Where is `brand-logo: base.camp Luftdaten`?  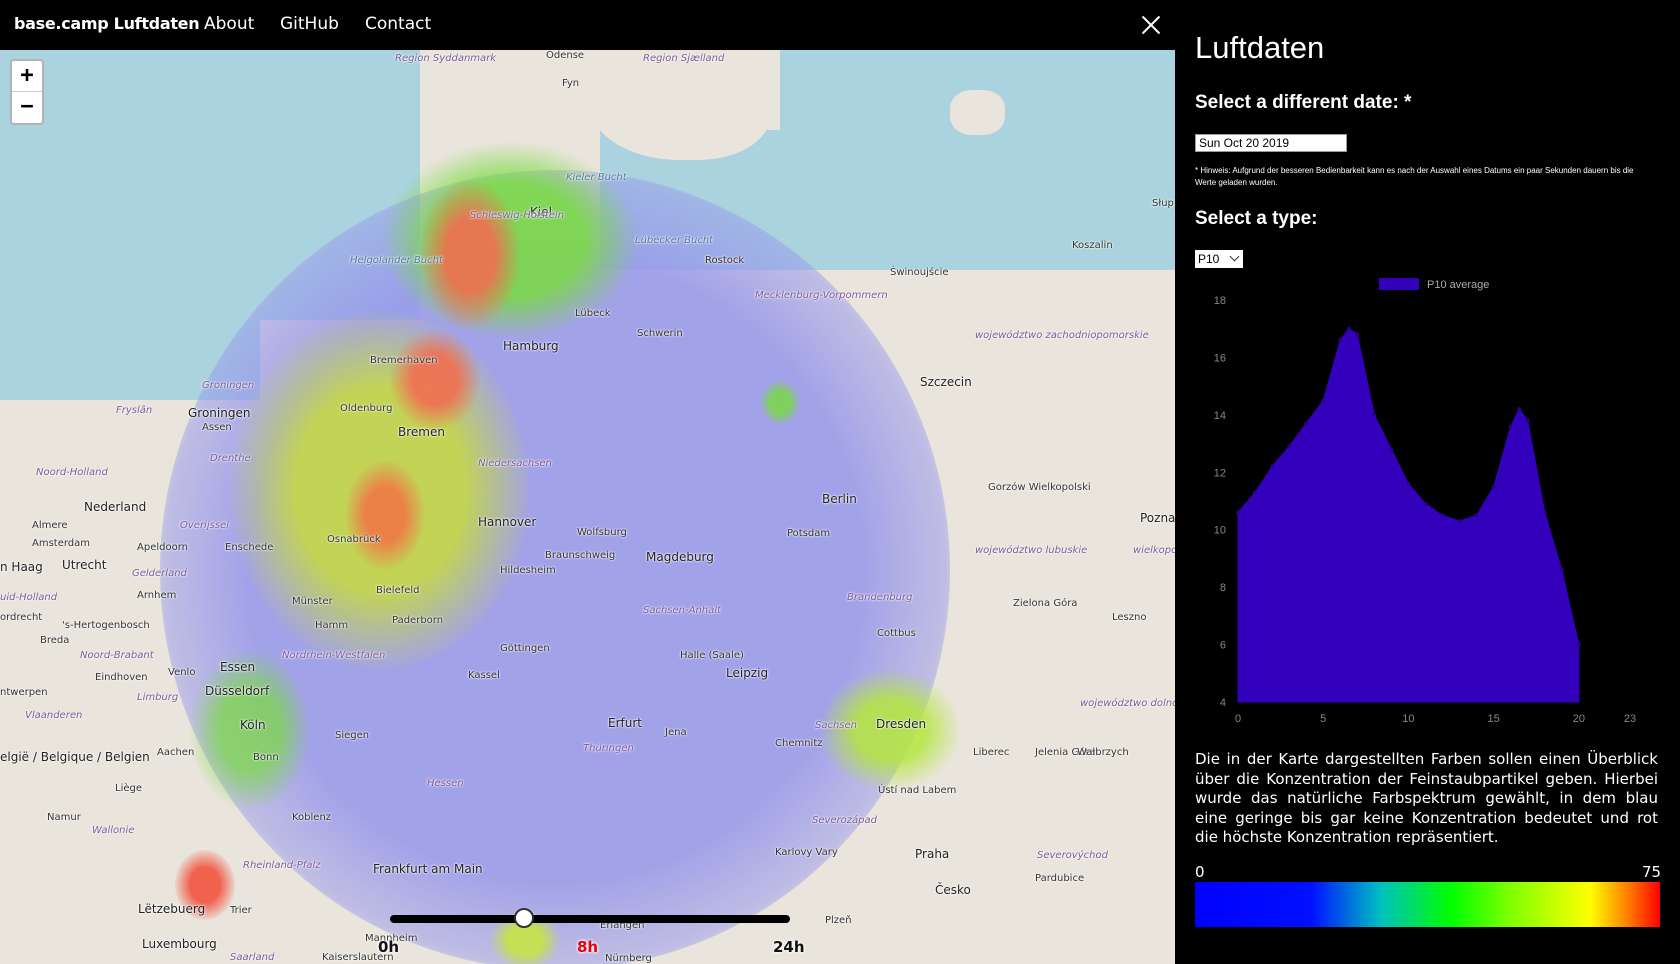 brand-logo: base.camp Luftdaten is located at coordinates (107, 23).